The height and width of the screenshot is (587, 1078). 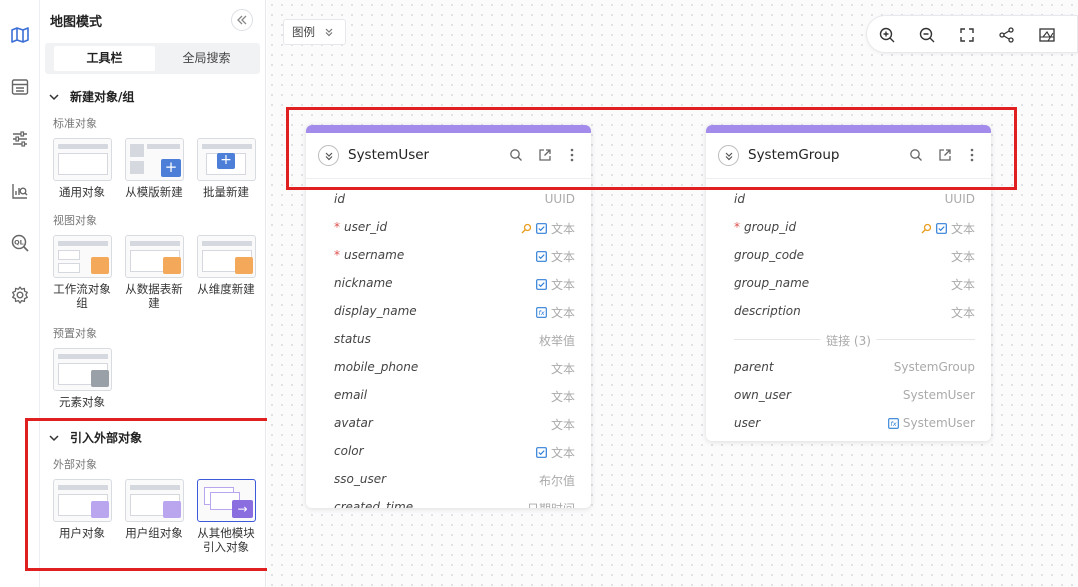 I want to click on field-name: email, so click(x=351, y=395).